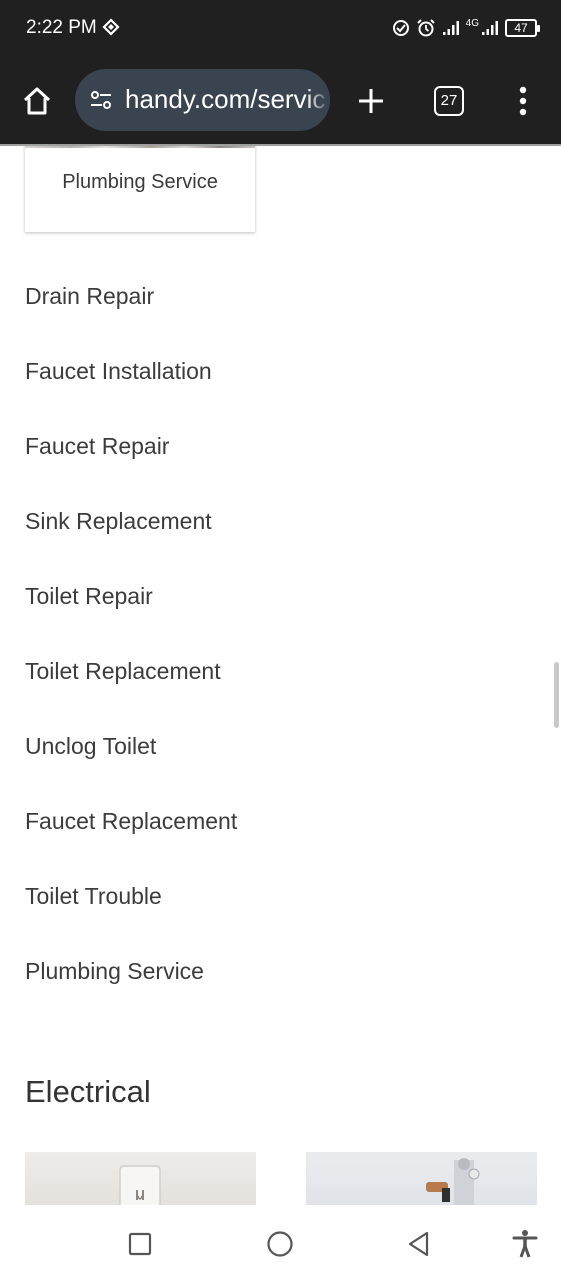  I want to click on add-icon, so click(371, 101).